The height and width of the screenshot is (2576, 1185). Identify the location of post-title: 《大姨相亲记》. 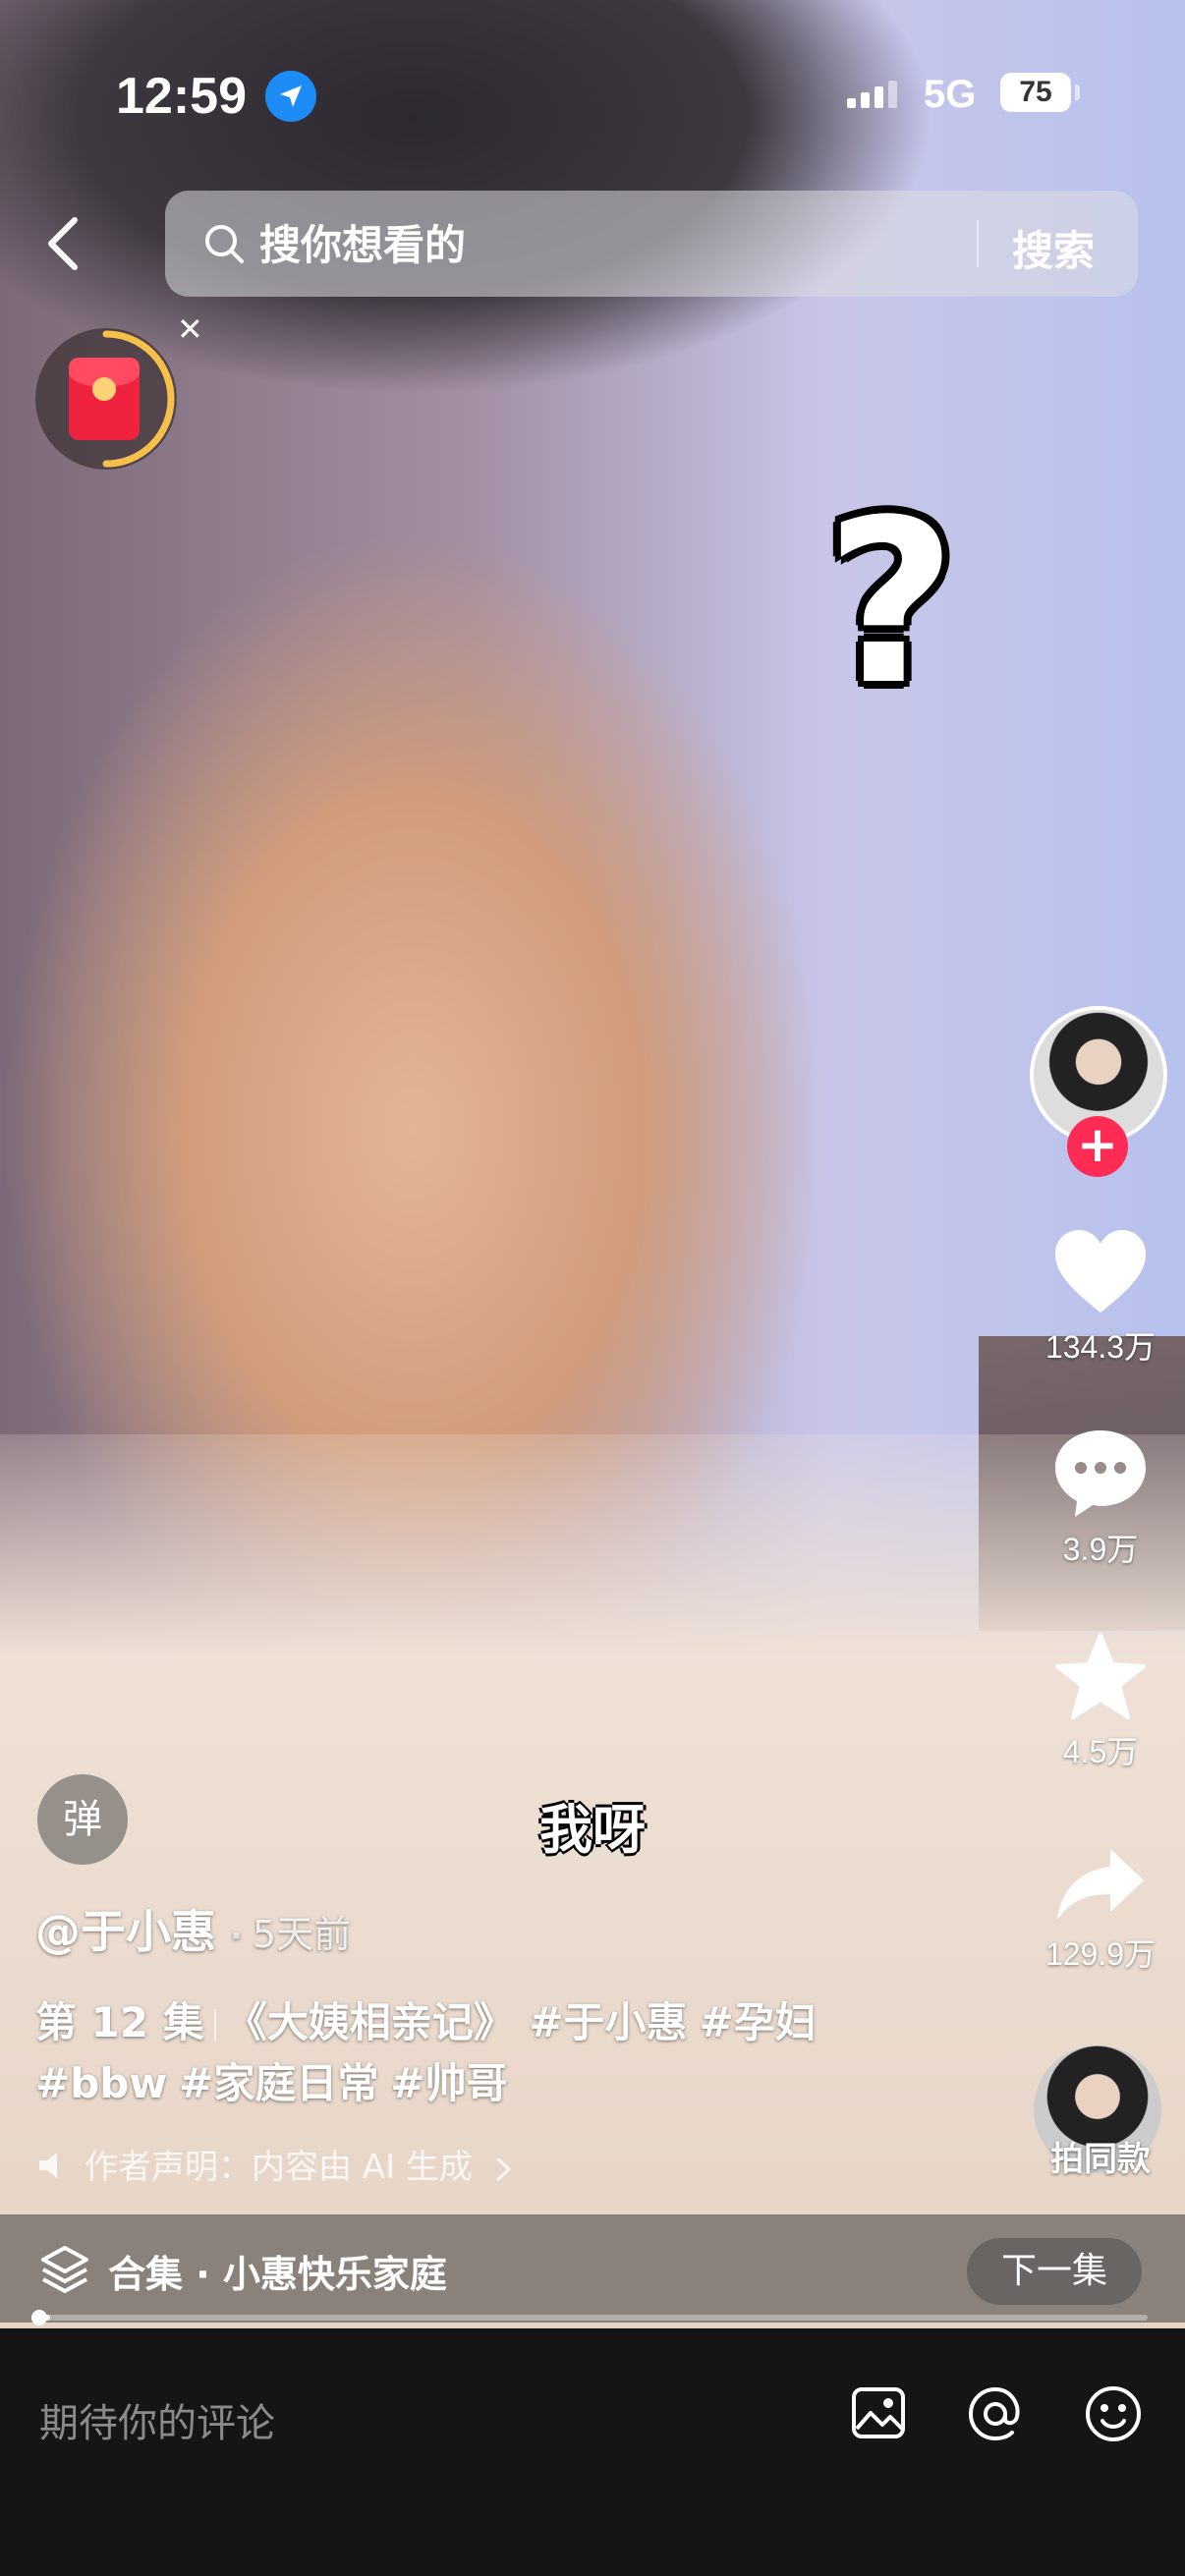
(370, 2022).